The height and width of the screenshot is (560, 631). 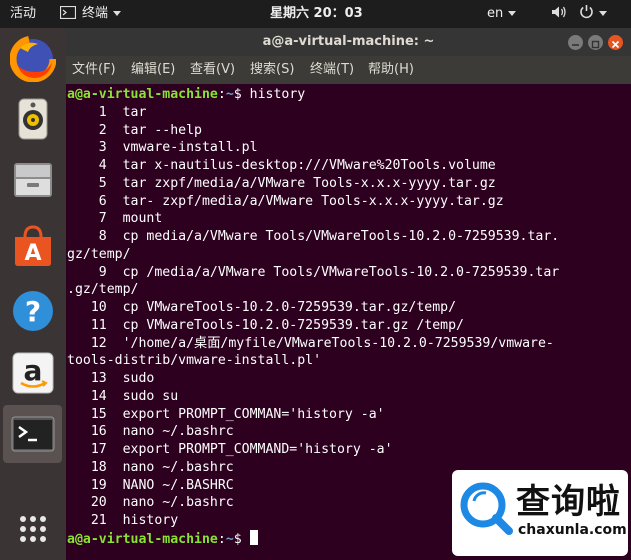 I want to click on window-title: a@a-virtual-machine: ~, so click(x=348, y=41).